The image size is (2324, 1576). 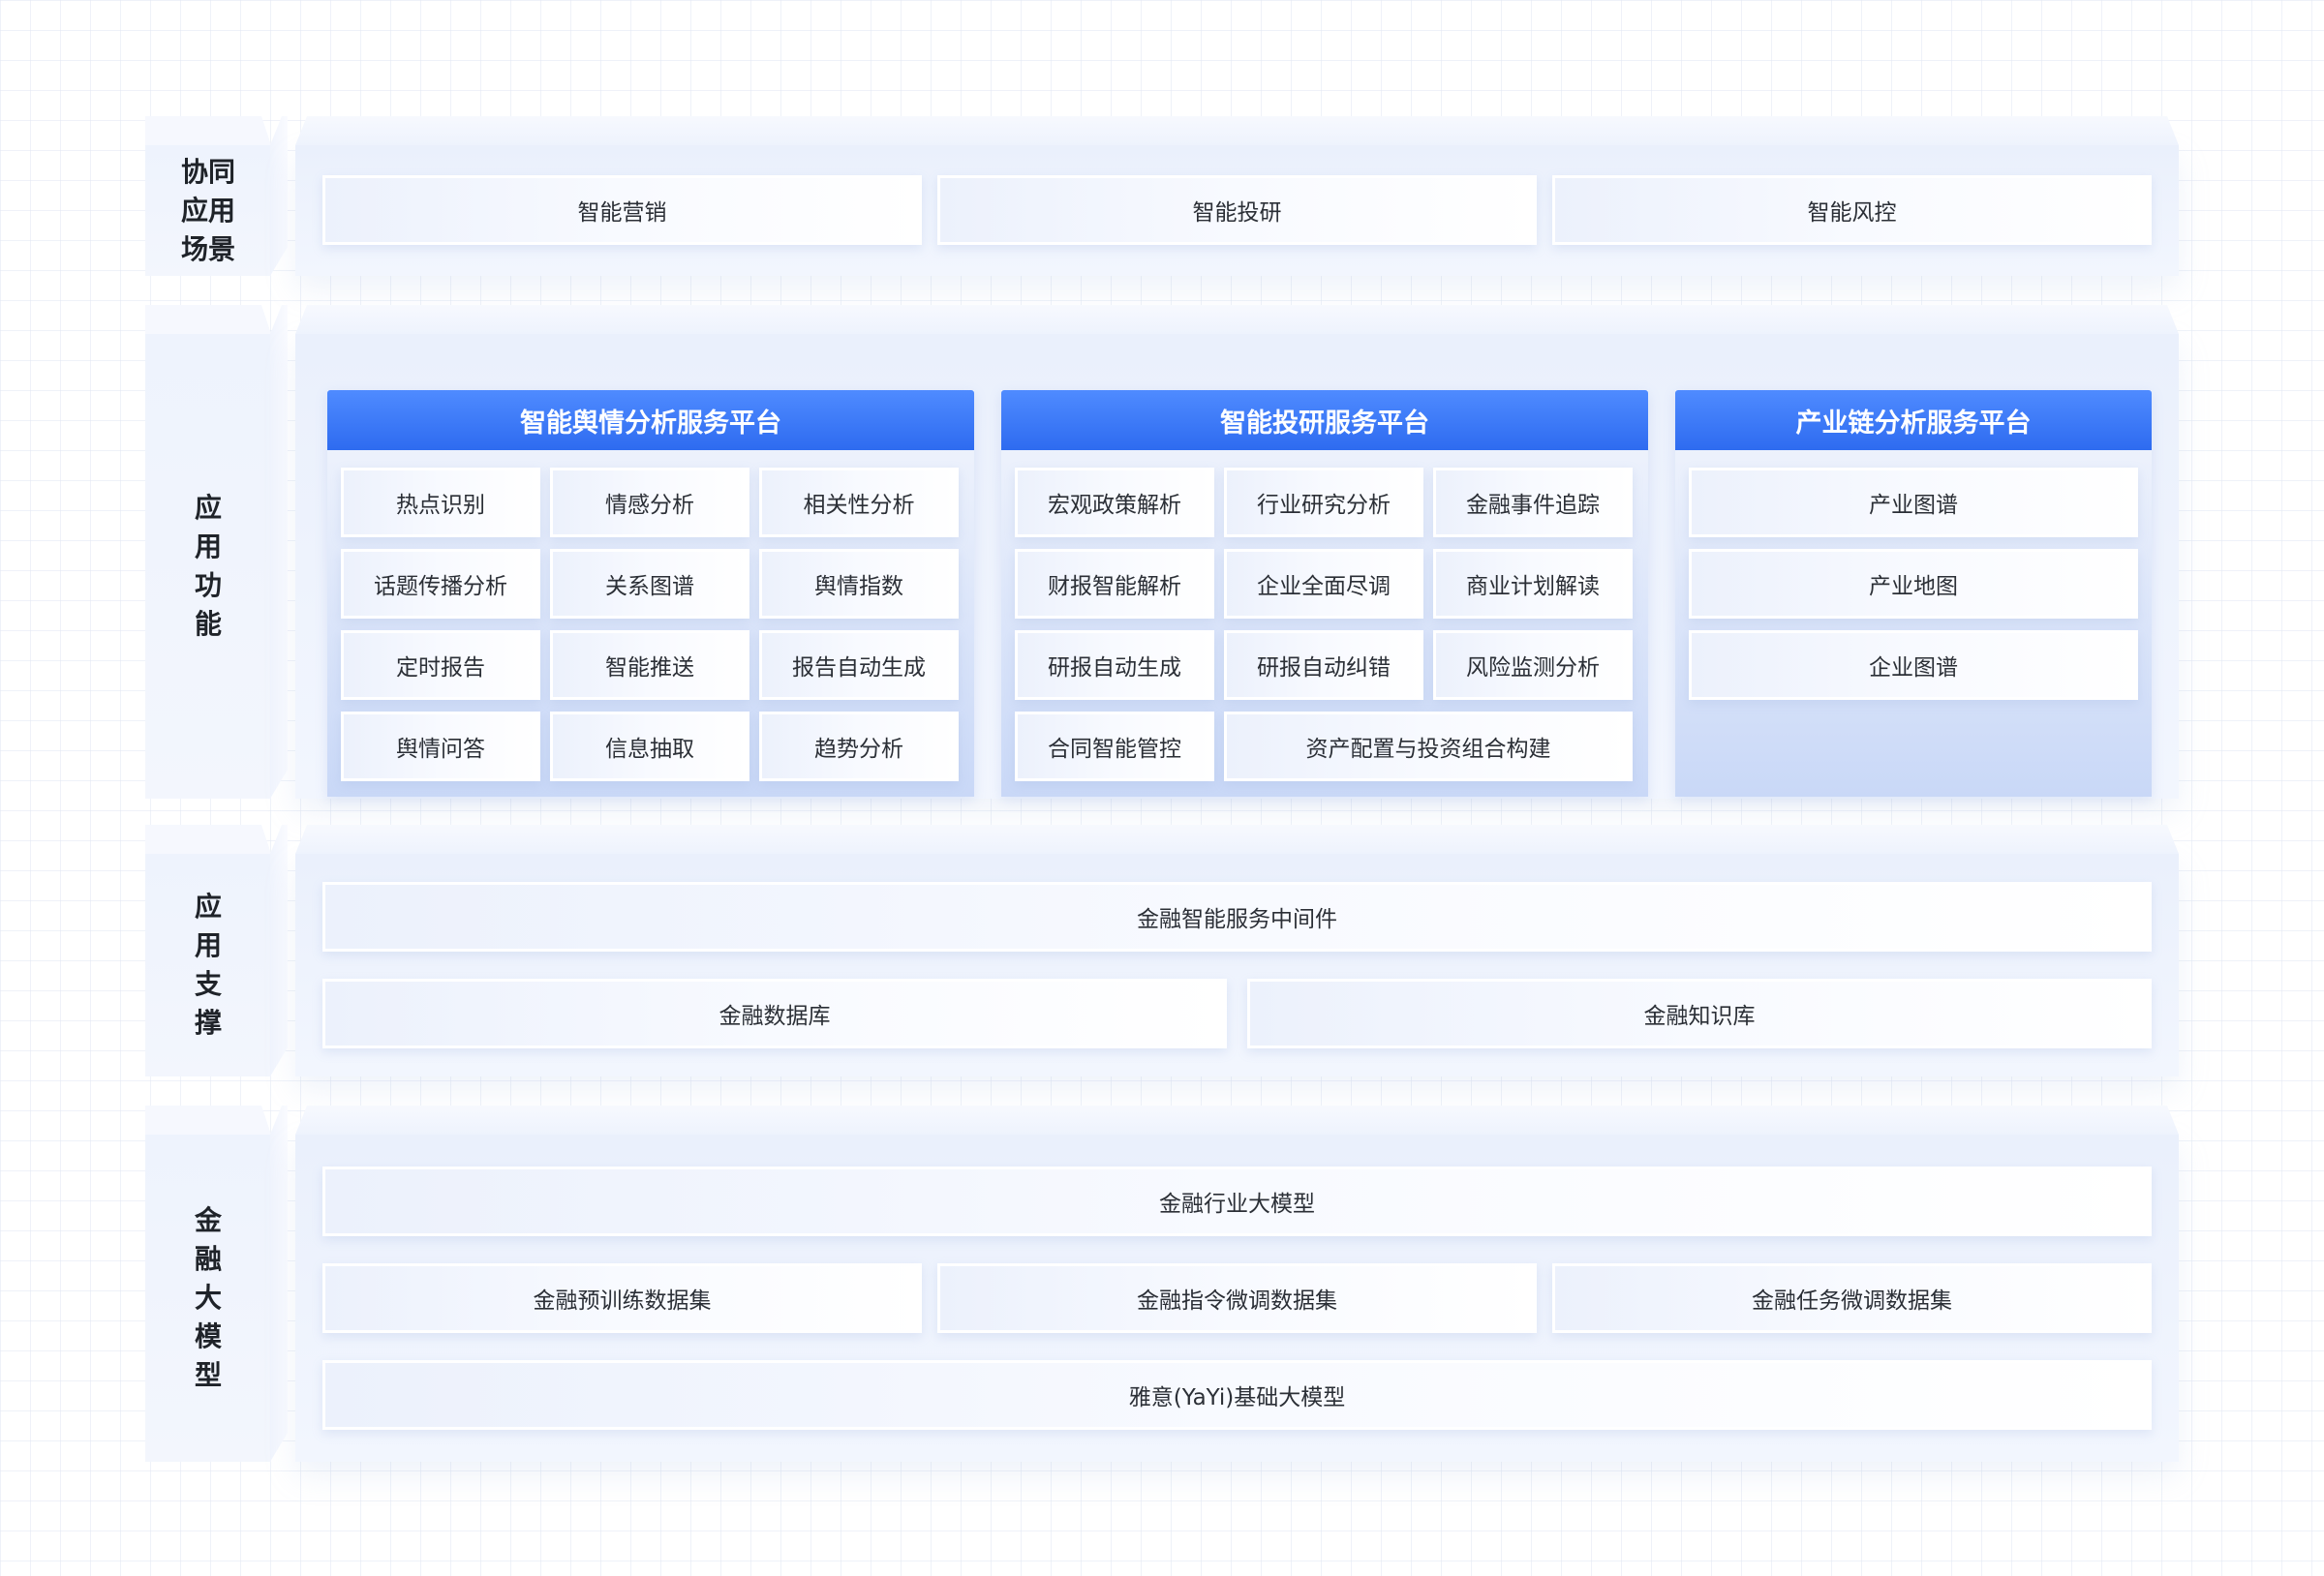 I want to click on function-item: 热点识别, so click(x=440, y=502).